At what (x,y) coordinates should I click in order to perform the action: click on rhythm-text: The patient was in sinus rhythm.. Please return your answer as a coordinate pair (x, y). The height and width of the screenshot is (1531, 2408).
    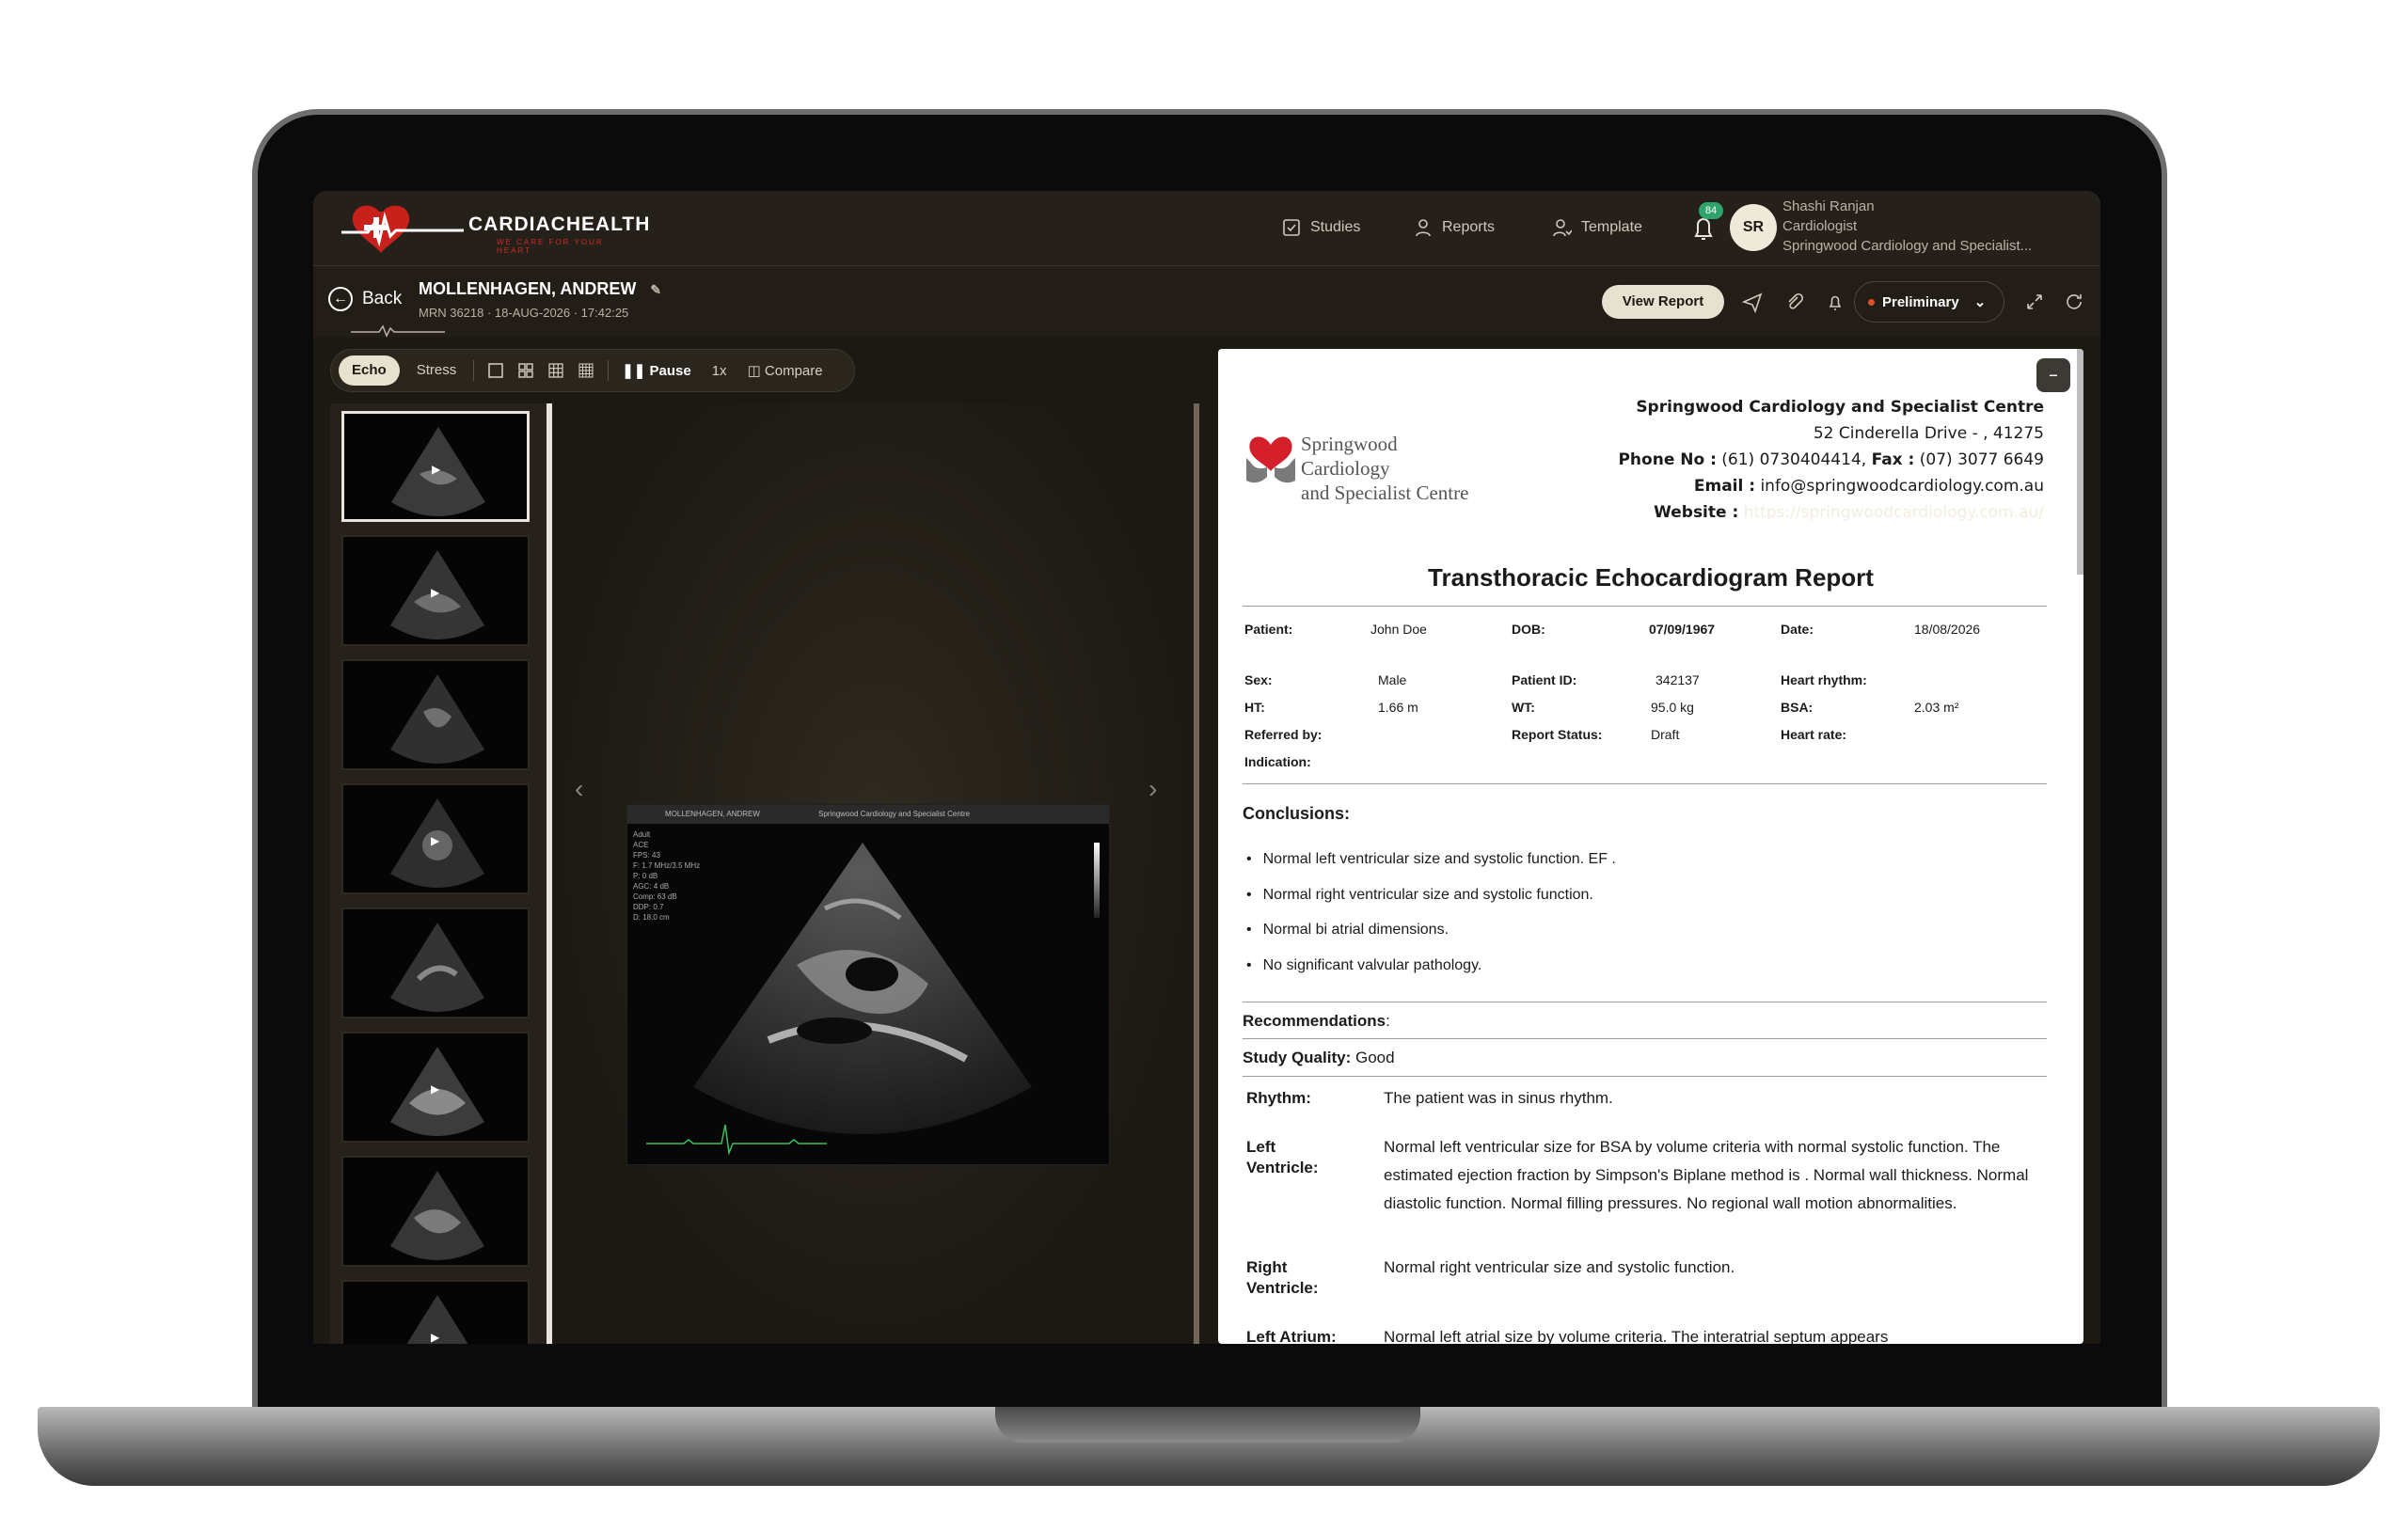
    Looking at the image, I should click on (1499, 1098).